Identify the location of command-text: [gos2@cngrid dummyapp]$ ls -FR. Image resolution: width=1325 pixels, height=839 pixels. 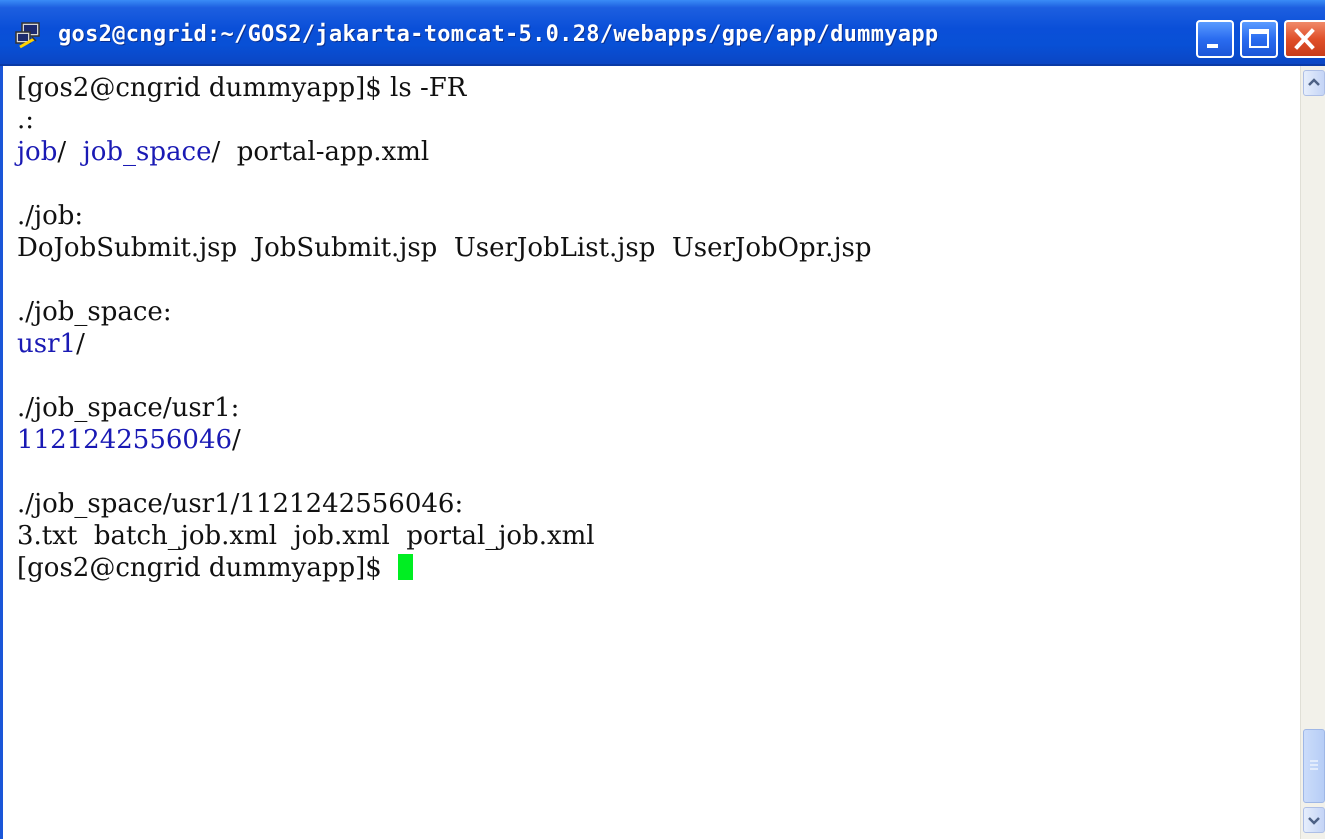
(242, 88).